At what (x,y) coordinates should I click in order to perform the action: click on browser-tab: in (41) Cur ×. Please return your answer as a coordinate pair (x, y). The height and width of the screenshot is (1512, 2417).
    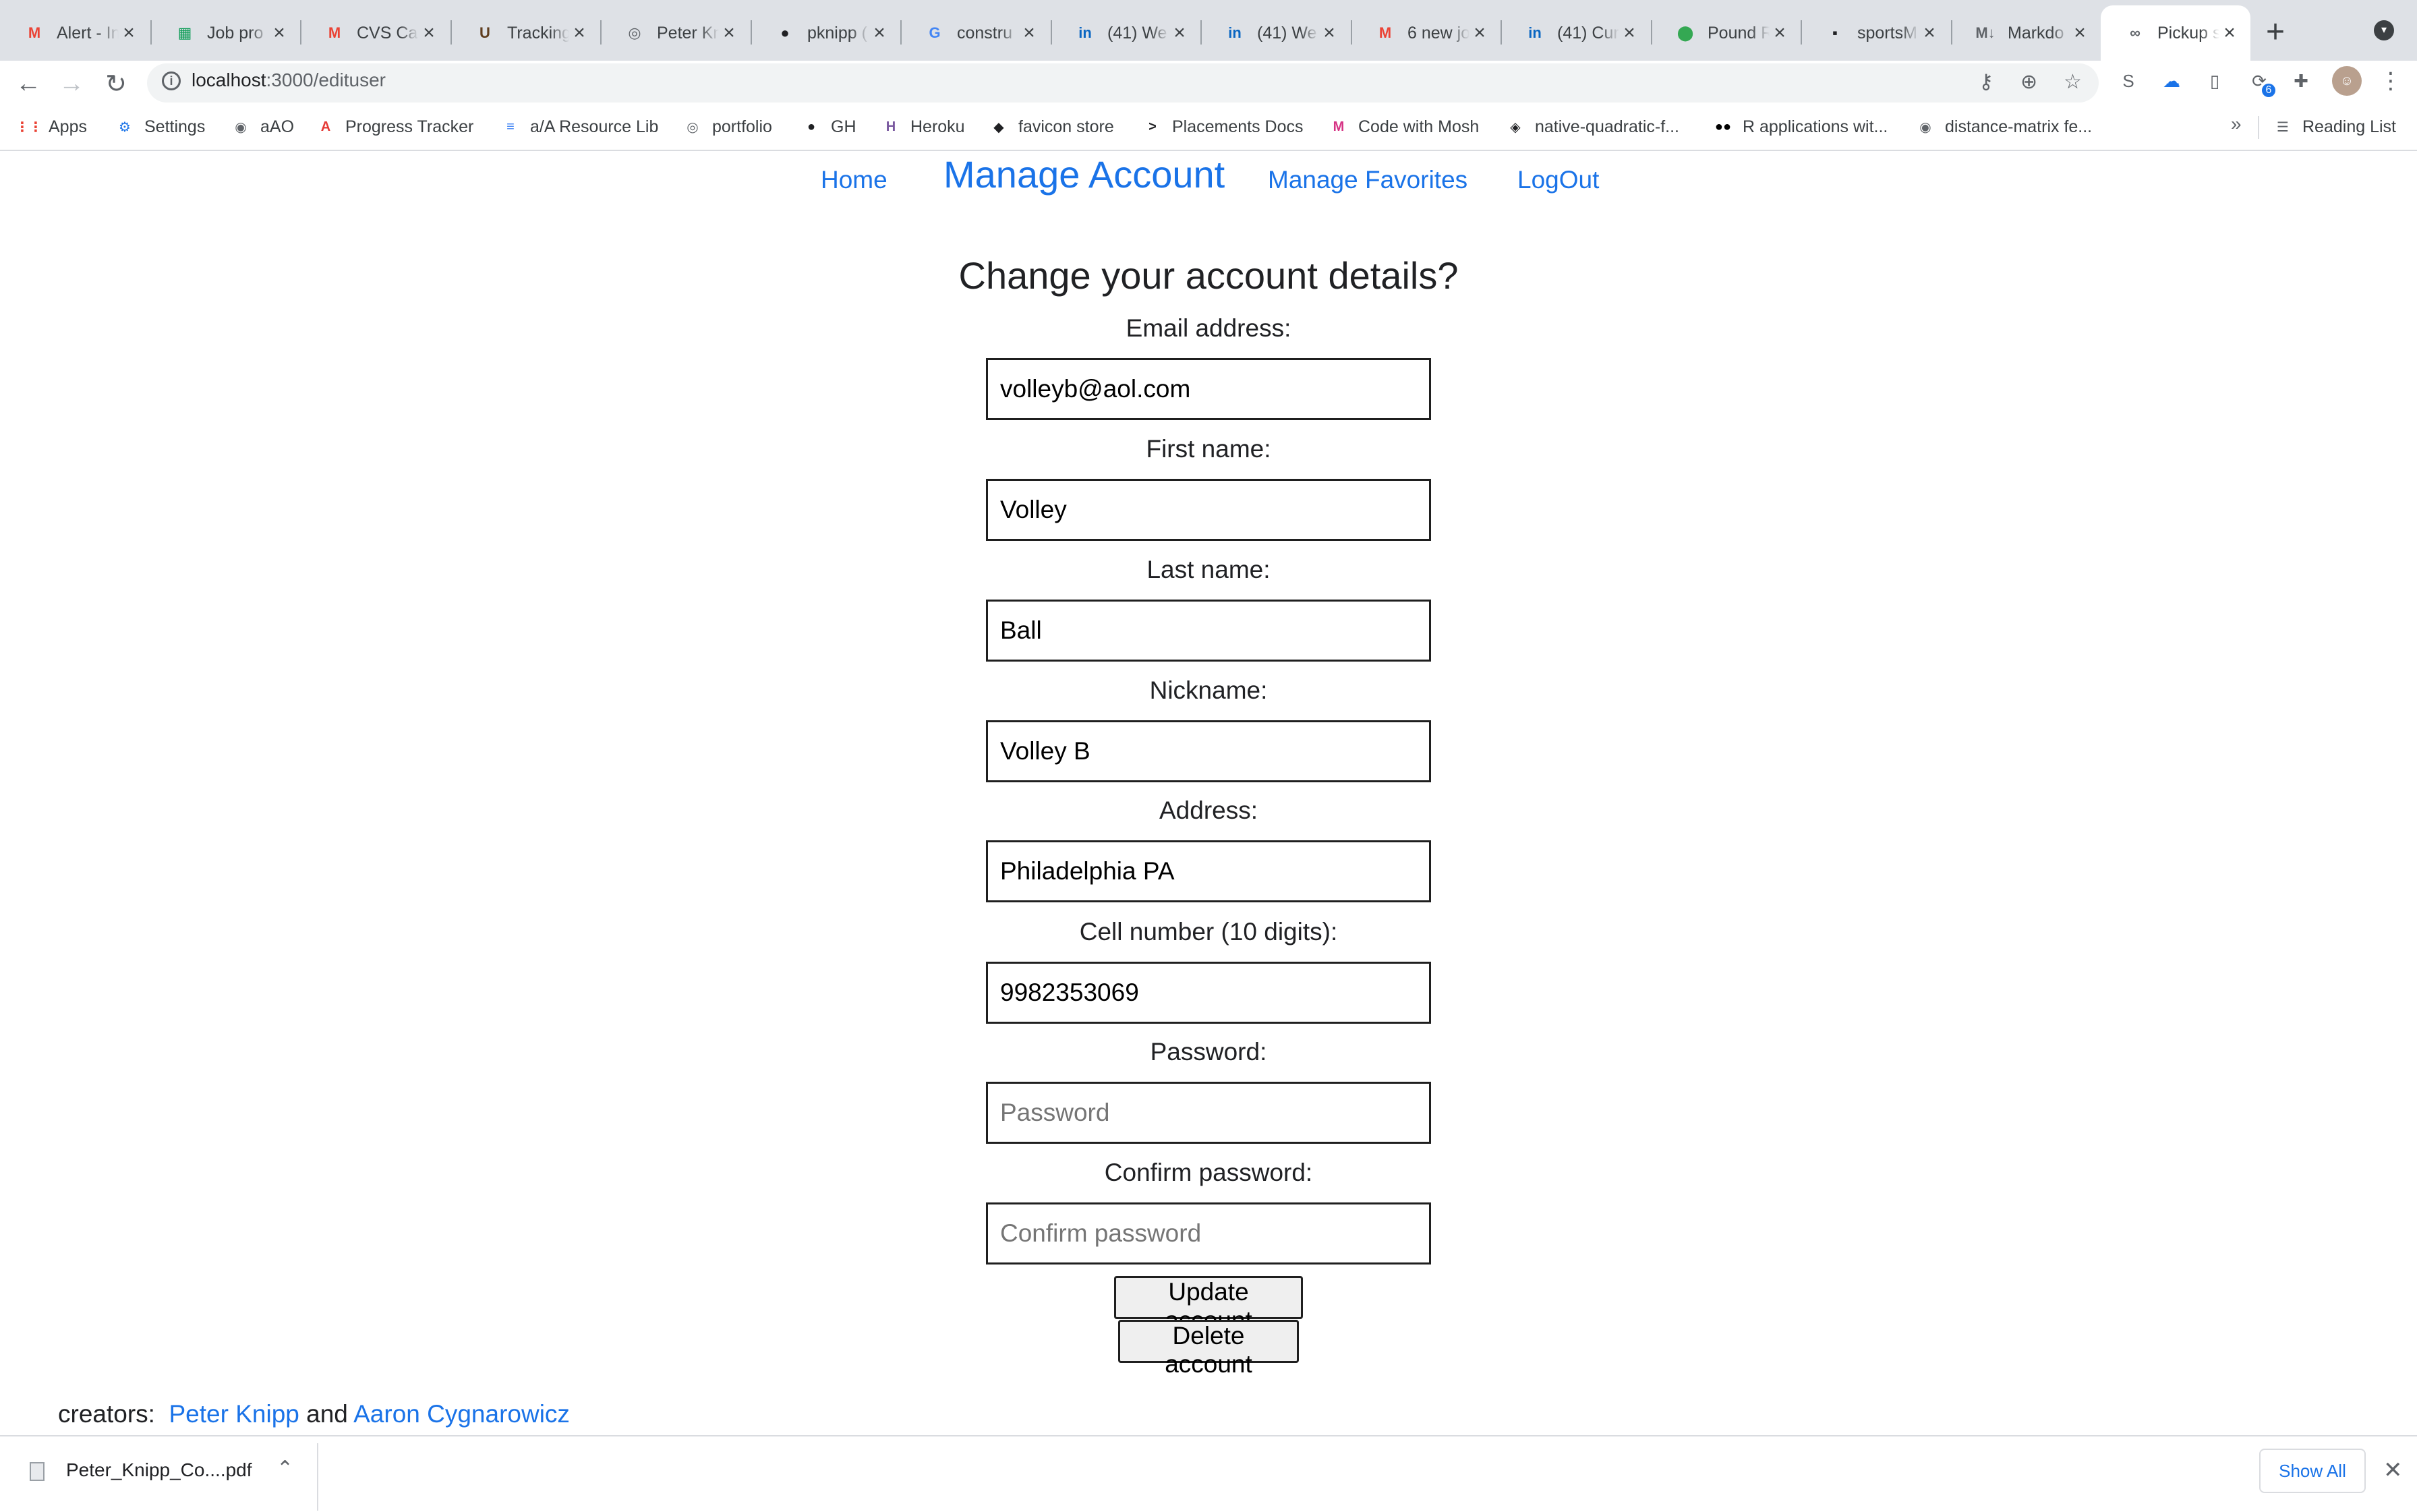
    Looking at the image, I should click on (1575, 33).